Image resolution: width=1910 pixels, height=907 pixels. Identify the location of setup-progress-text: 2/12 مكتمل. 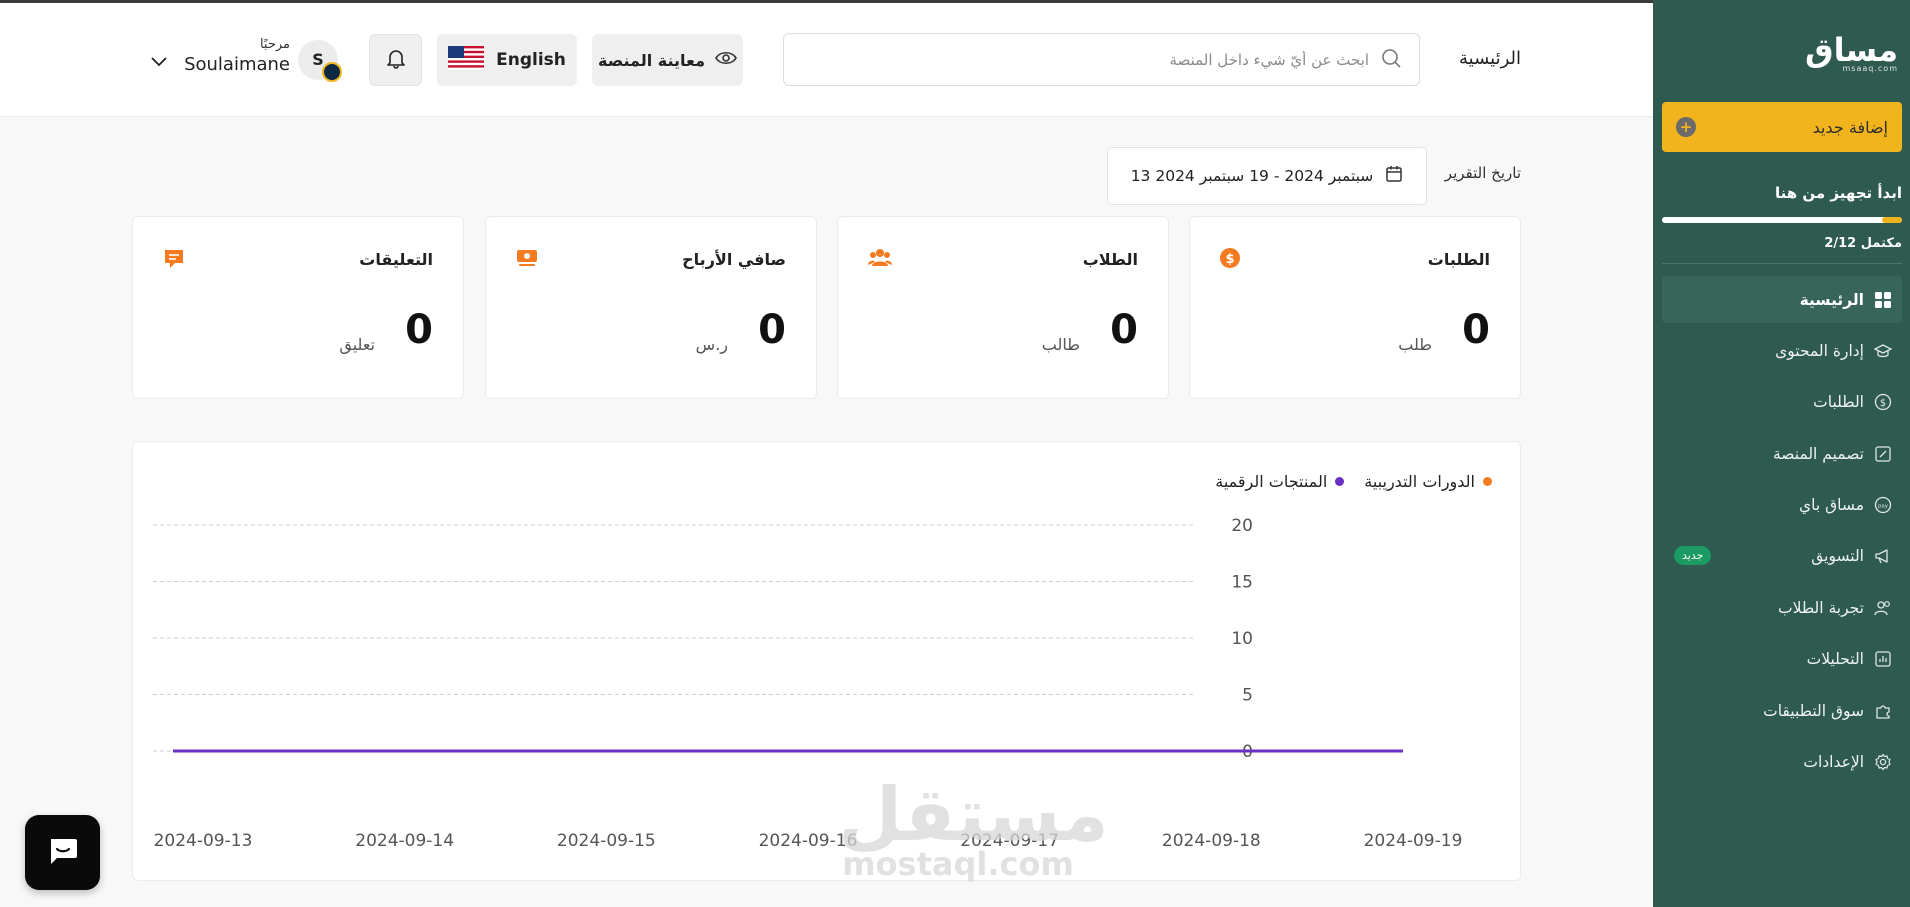
(1863, 243).